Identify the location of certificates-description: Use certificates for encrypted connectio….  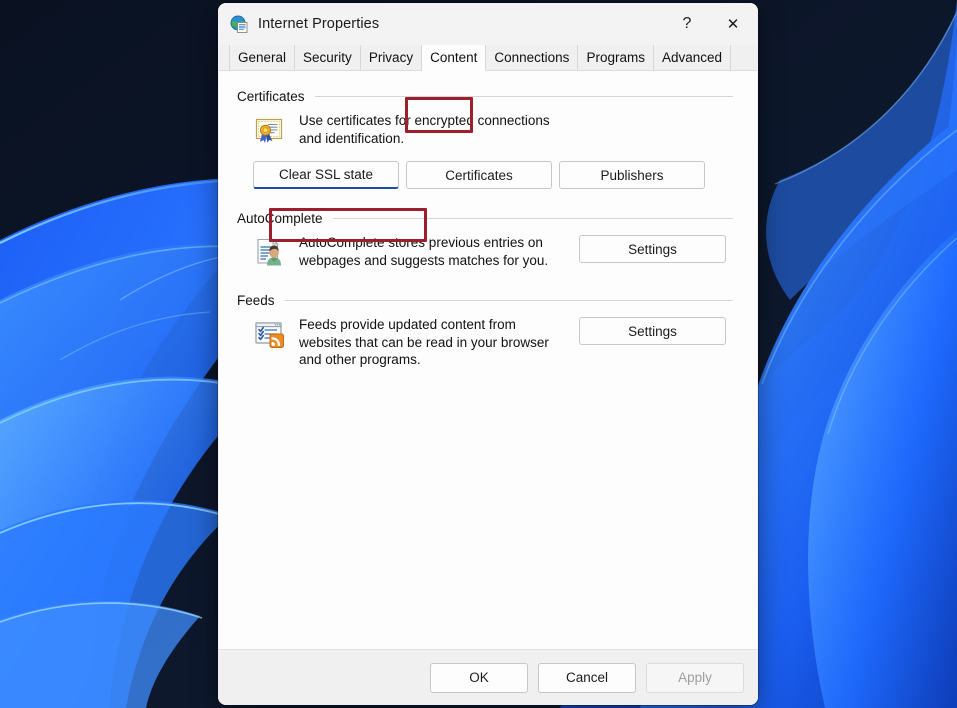
(424, 129).